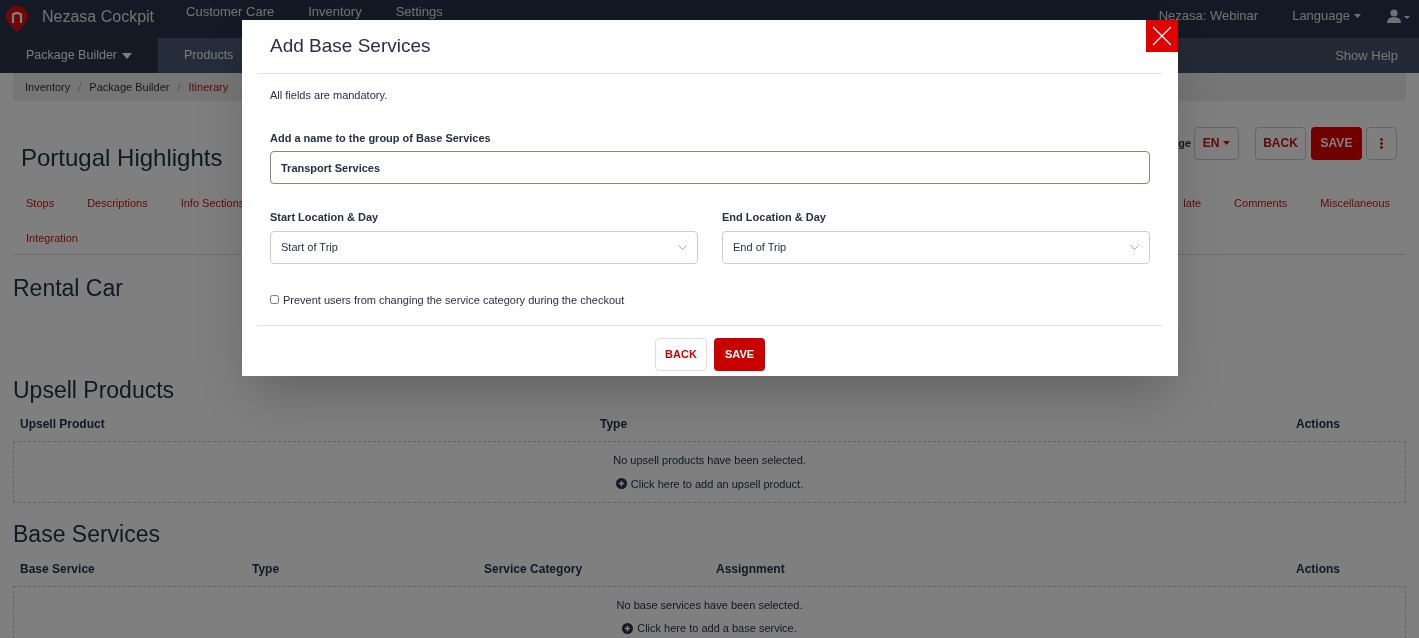 The height and width of the screenshot is (638, 1419). What do you see at coordinates (94, 390) in the screenshot?
I see `section-heading: Upsell Products` at bounding box center [94, 390].